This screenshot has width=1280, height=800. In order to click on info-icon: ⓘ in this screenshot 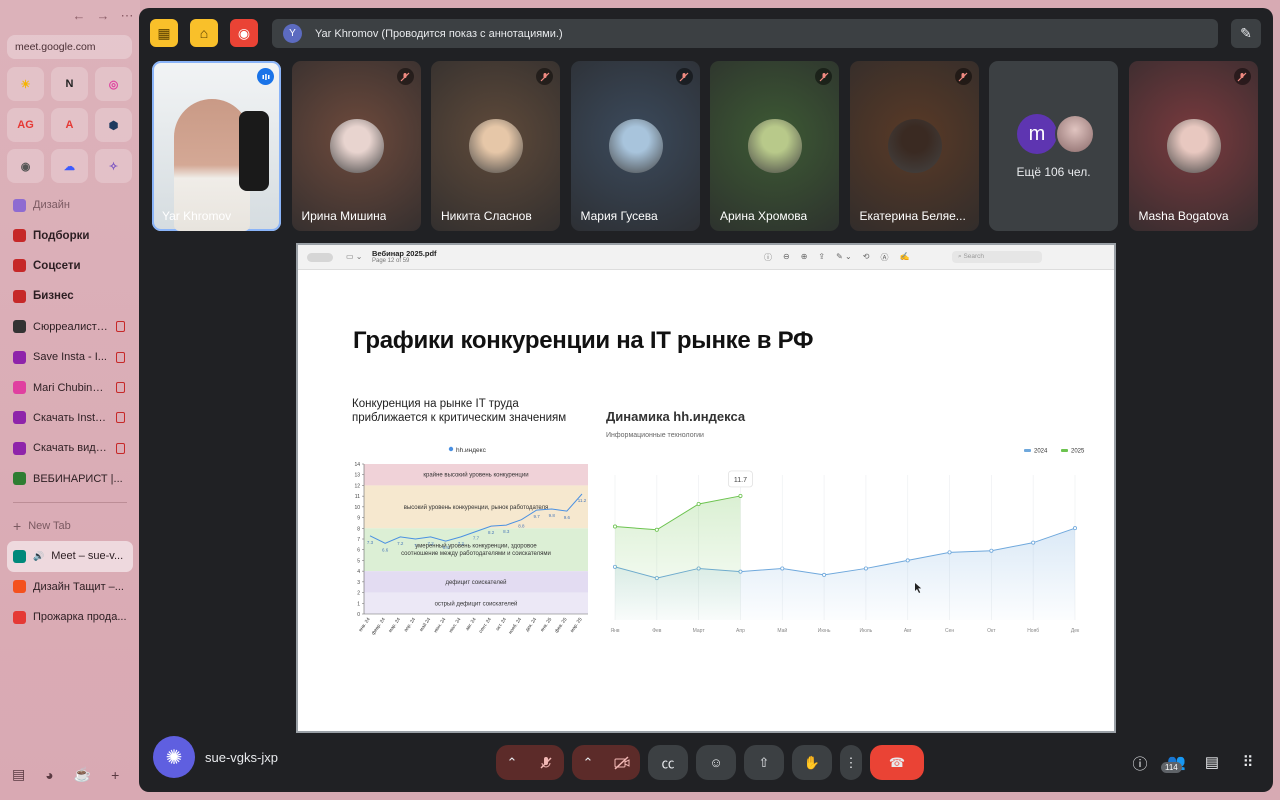, I will do `click(768, 257)`.